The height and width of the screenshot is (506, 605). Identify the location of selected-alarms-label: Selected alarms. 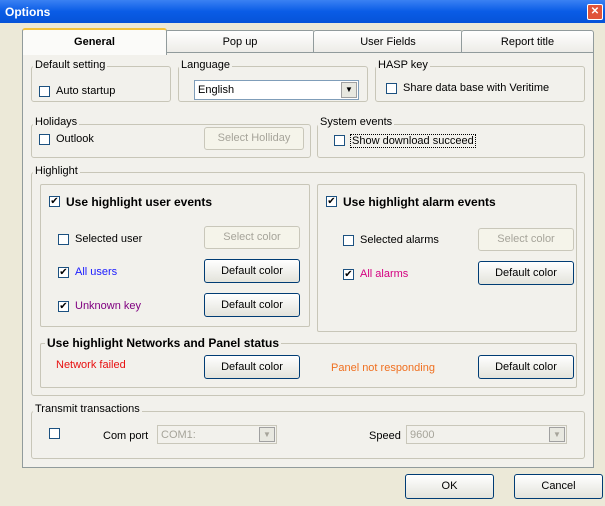
(399, 240).